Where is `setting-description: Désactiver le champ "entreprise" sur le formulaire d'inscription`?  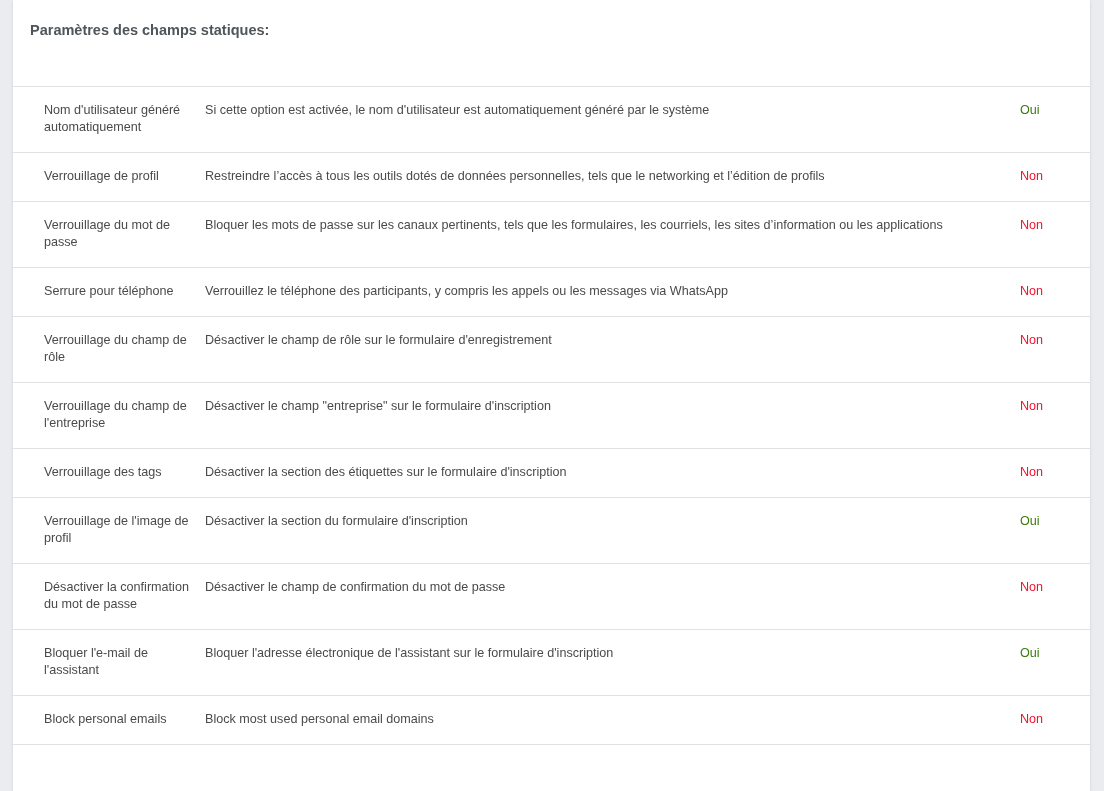 setting-description: Désactiver le champ "entreprise" sur le formulaire d'inscription is located at coordinates (378, 406).